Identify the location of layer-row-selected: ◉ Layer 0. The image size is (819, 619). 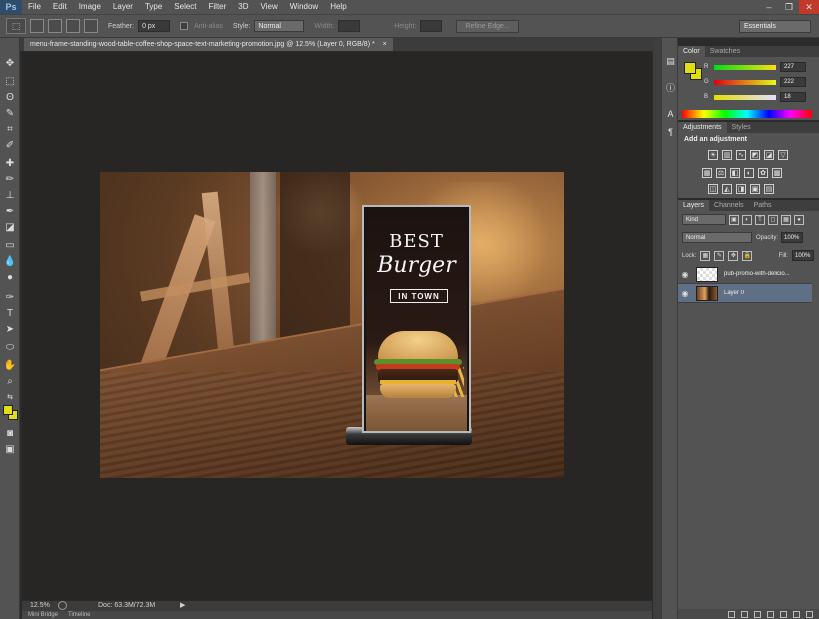
(745, 293).